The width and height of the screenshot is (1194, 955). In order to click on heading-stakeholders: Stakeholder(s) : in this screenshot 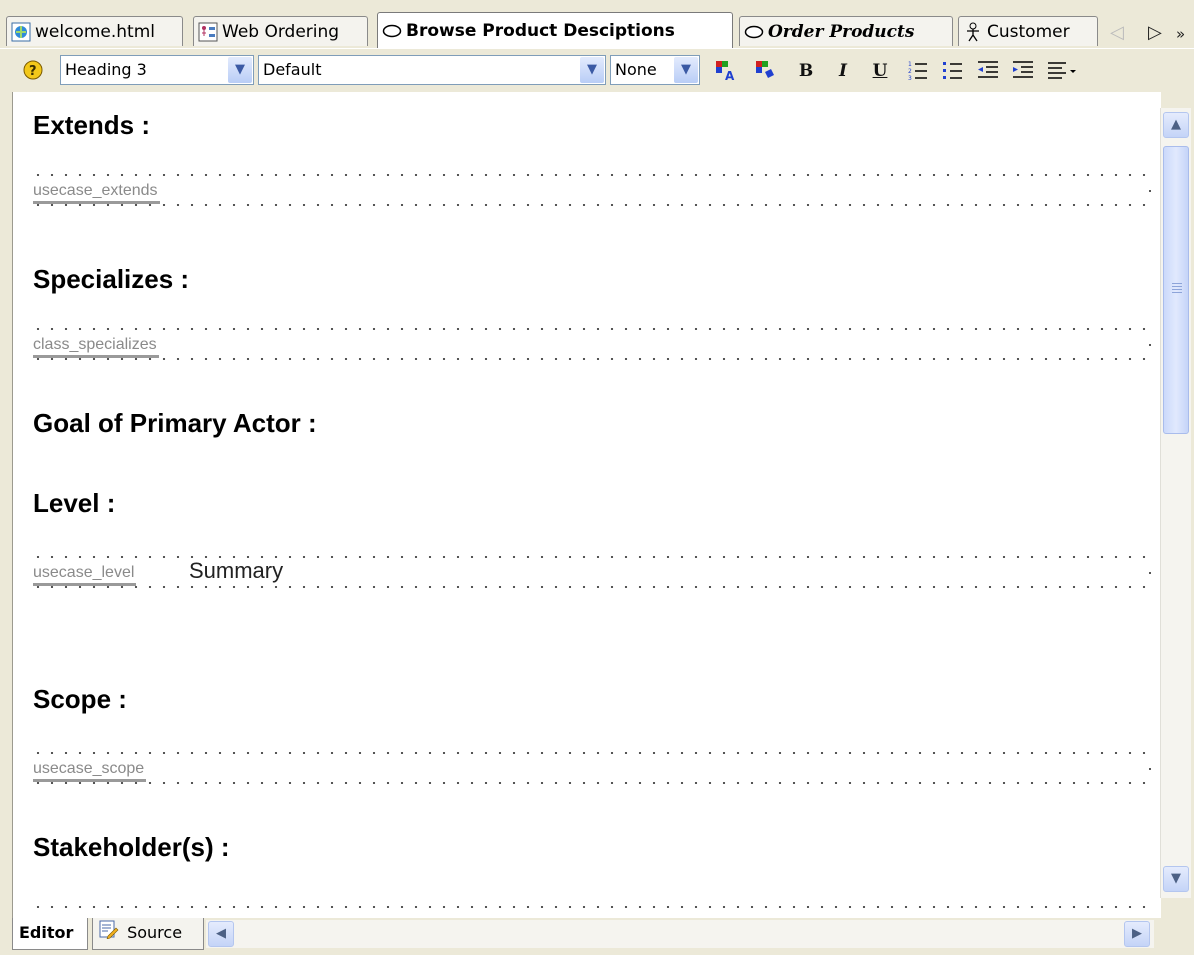, I will do `click(131, 847)`.